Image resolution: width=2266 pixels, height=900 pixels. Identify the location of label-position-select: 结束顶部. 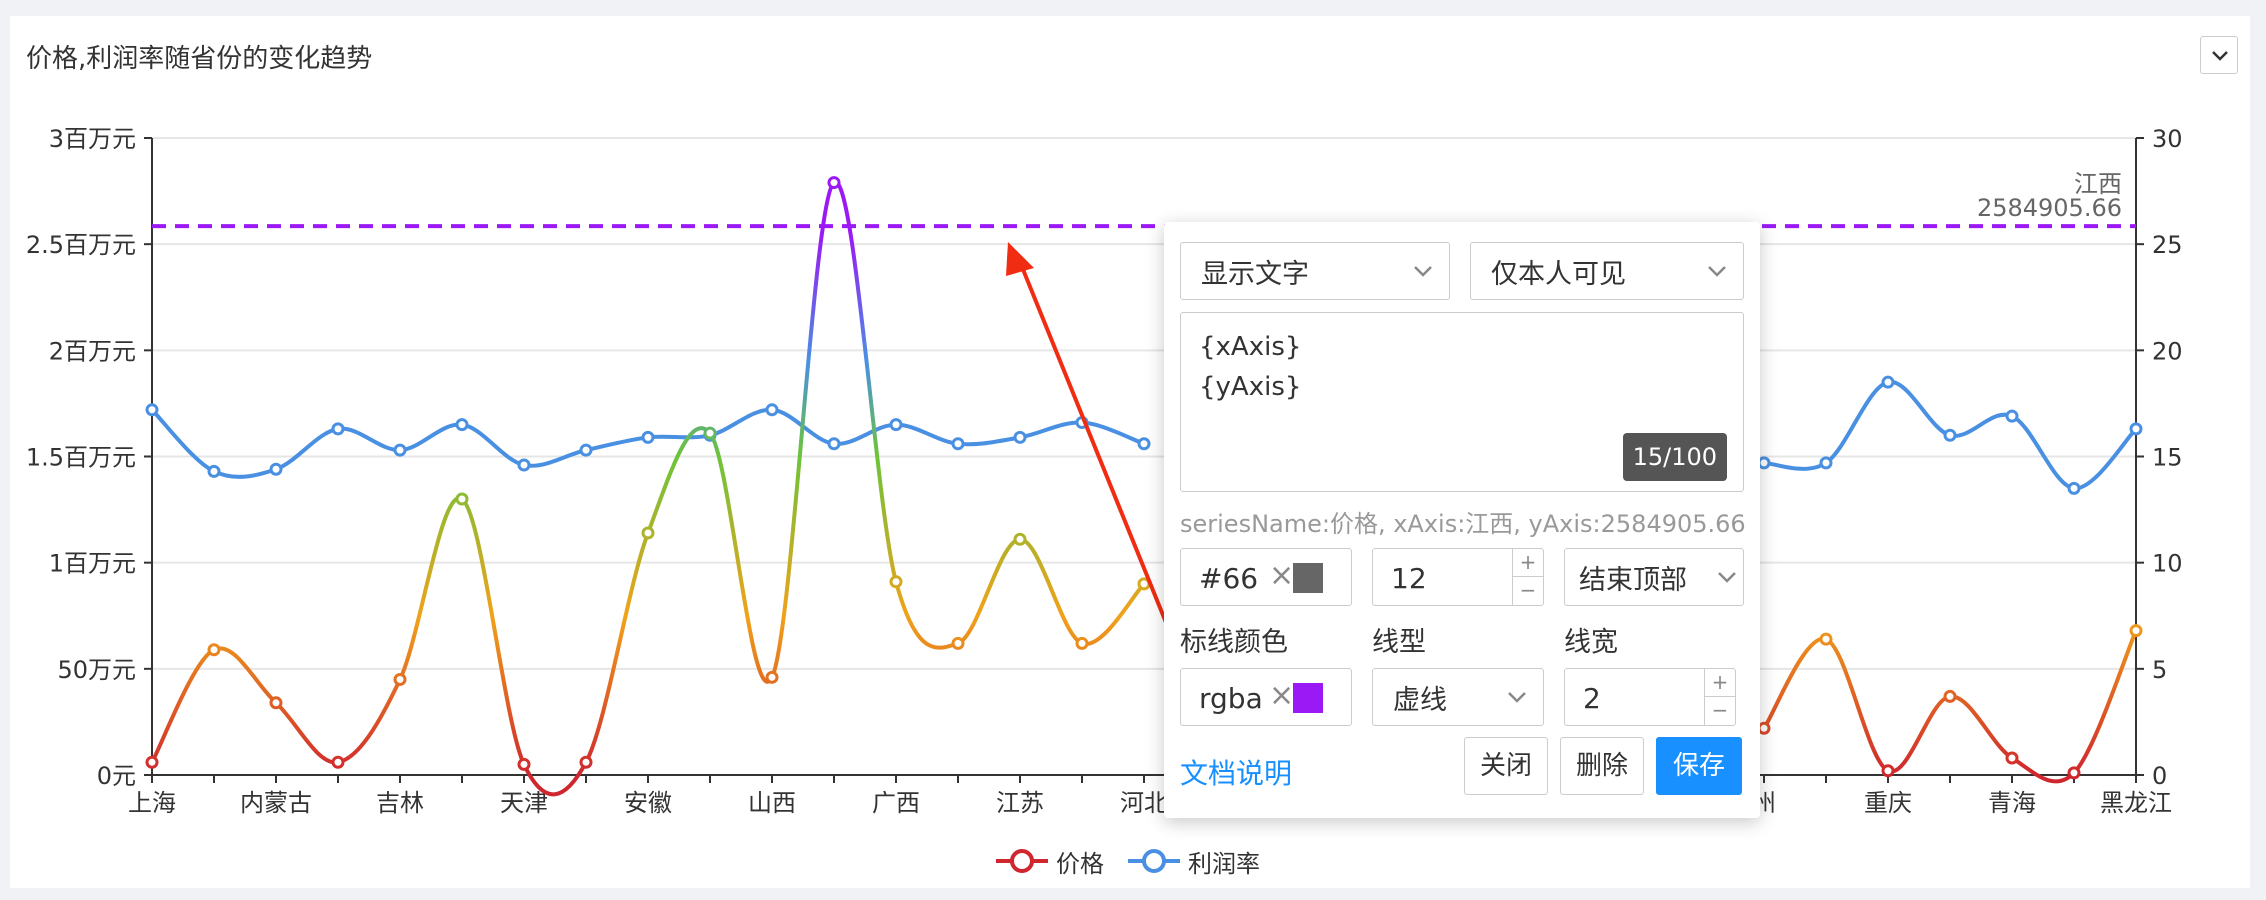
(1654, 577).